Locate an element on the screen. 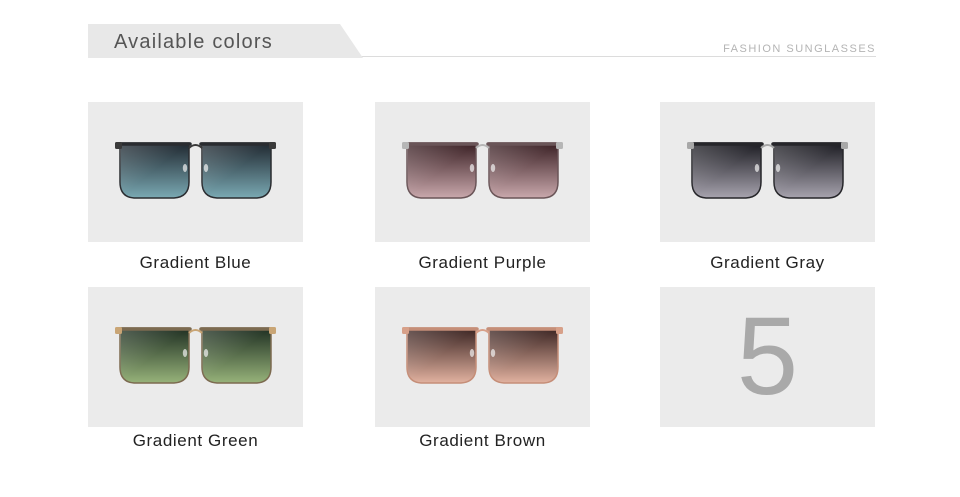  product-label-blue: Gradient Blue is located at coordinates (195, 262).